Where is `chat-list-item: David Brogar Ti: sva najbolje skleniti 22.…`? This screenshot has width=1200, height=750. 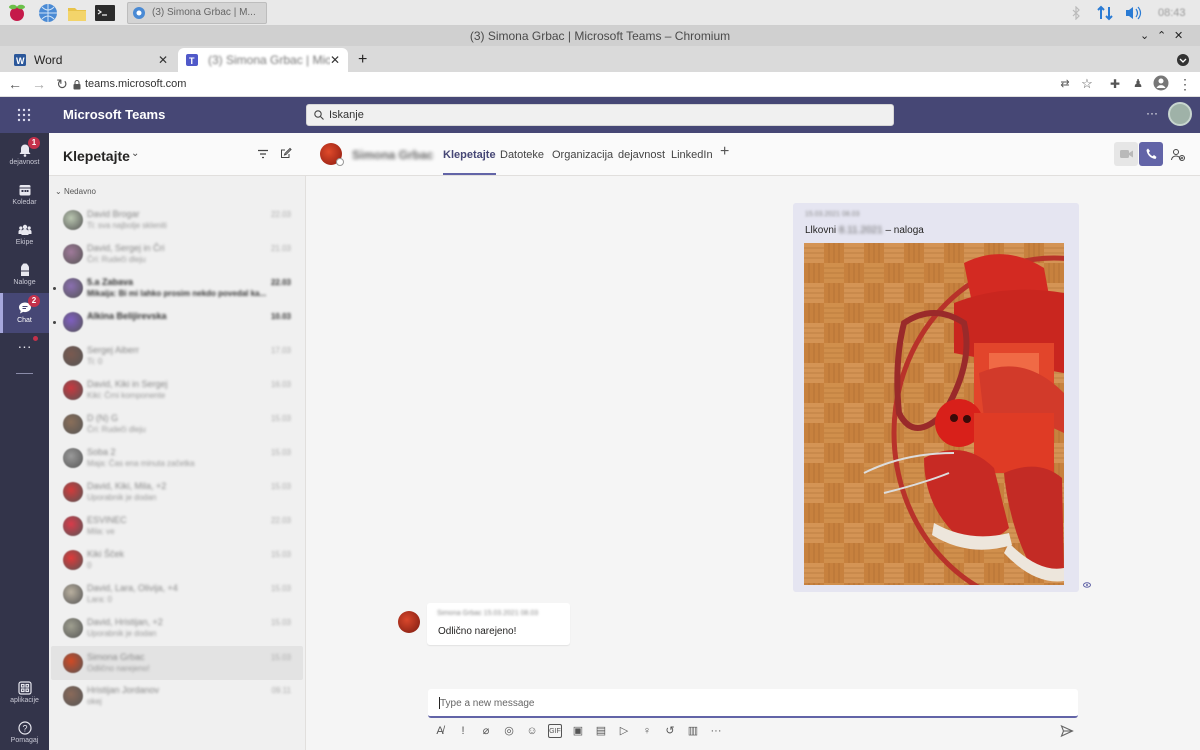
chat-list-item: David Brogar Ti: sva najbolje skleniti 22.… is located at coordinates (177, 220).